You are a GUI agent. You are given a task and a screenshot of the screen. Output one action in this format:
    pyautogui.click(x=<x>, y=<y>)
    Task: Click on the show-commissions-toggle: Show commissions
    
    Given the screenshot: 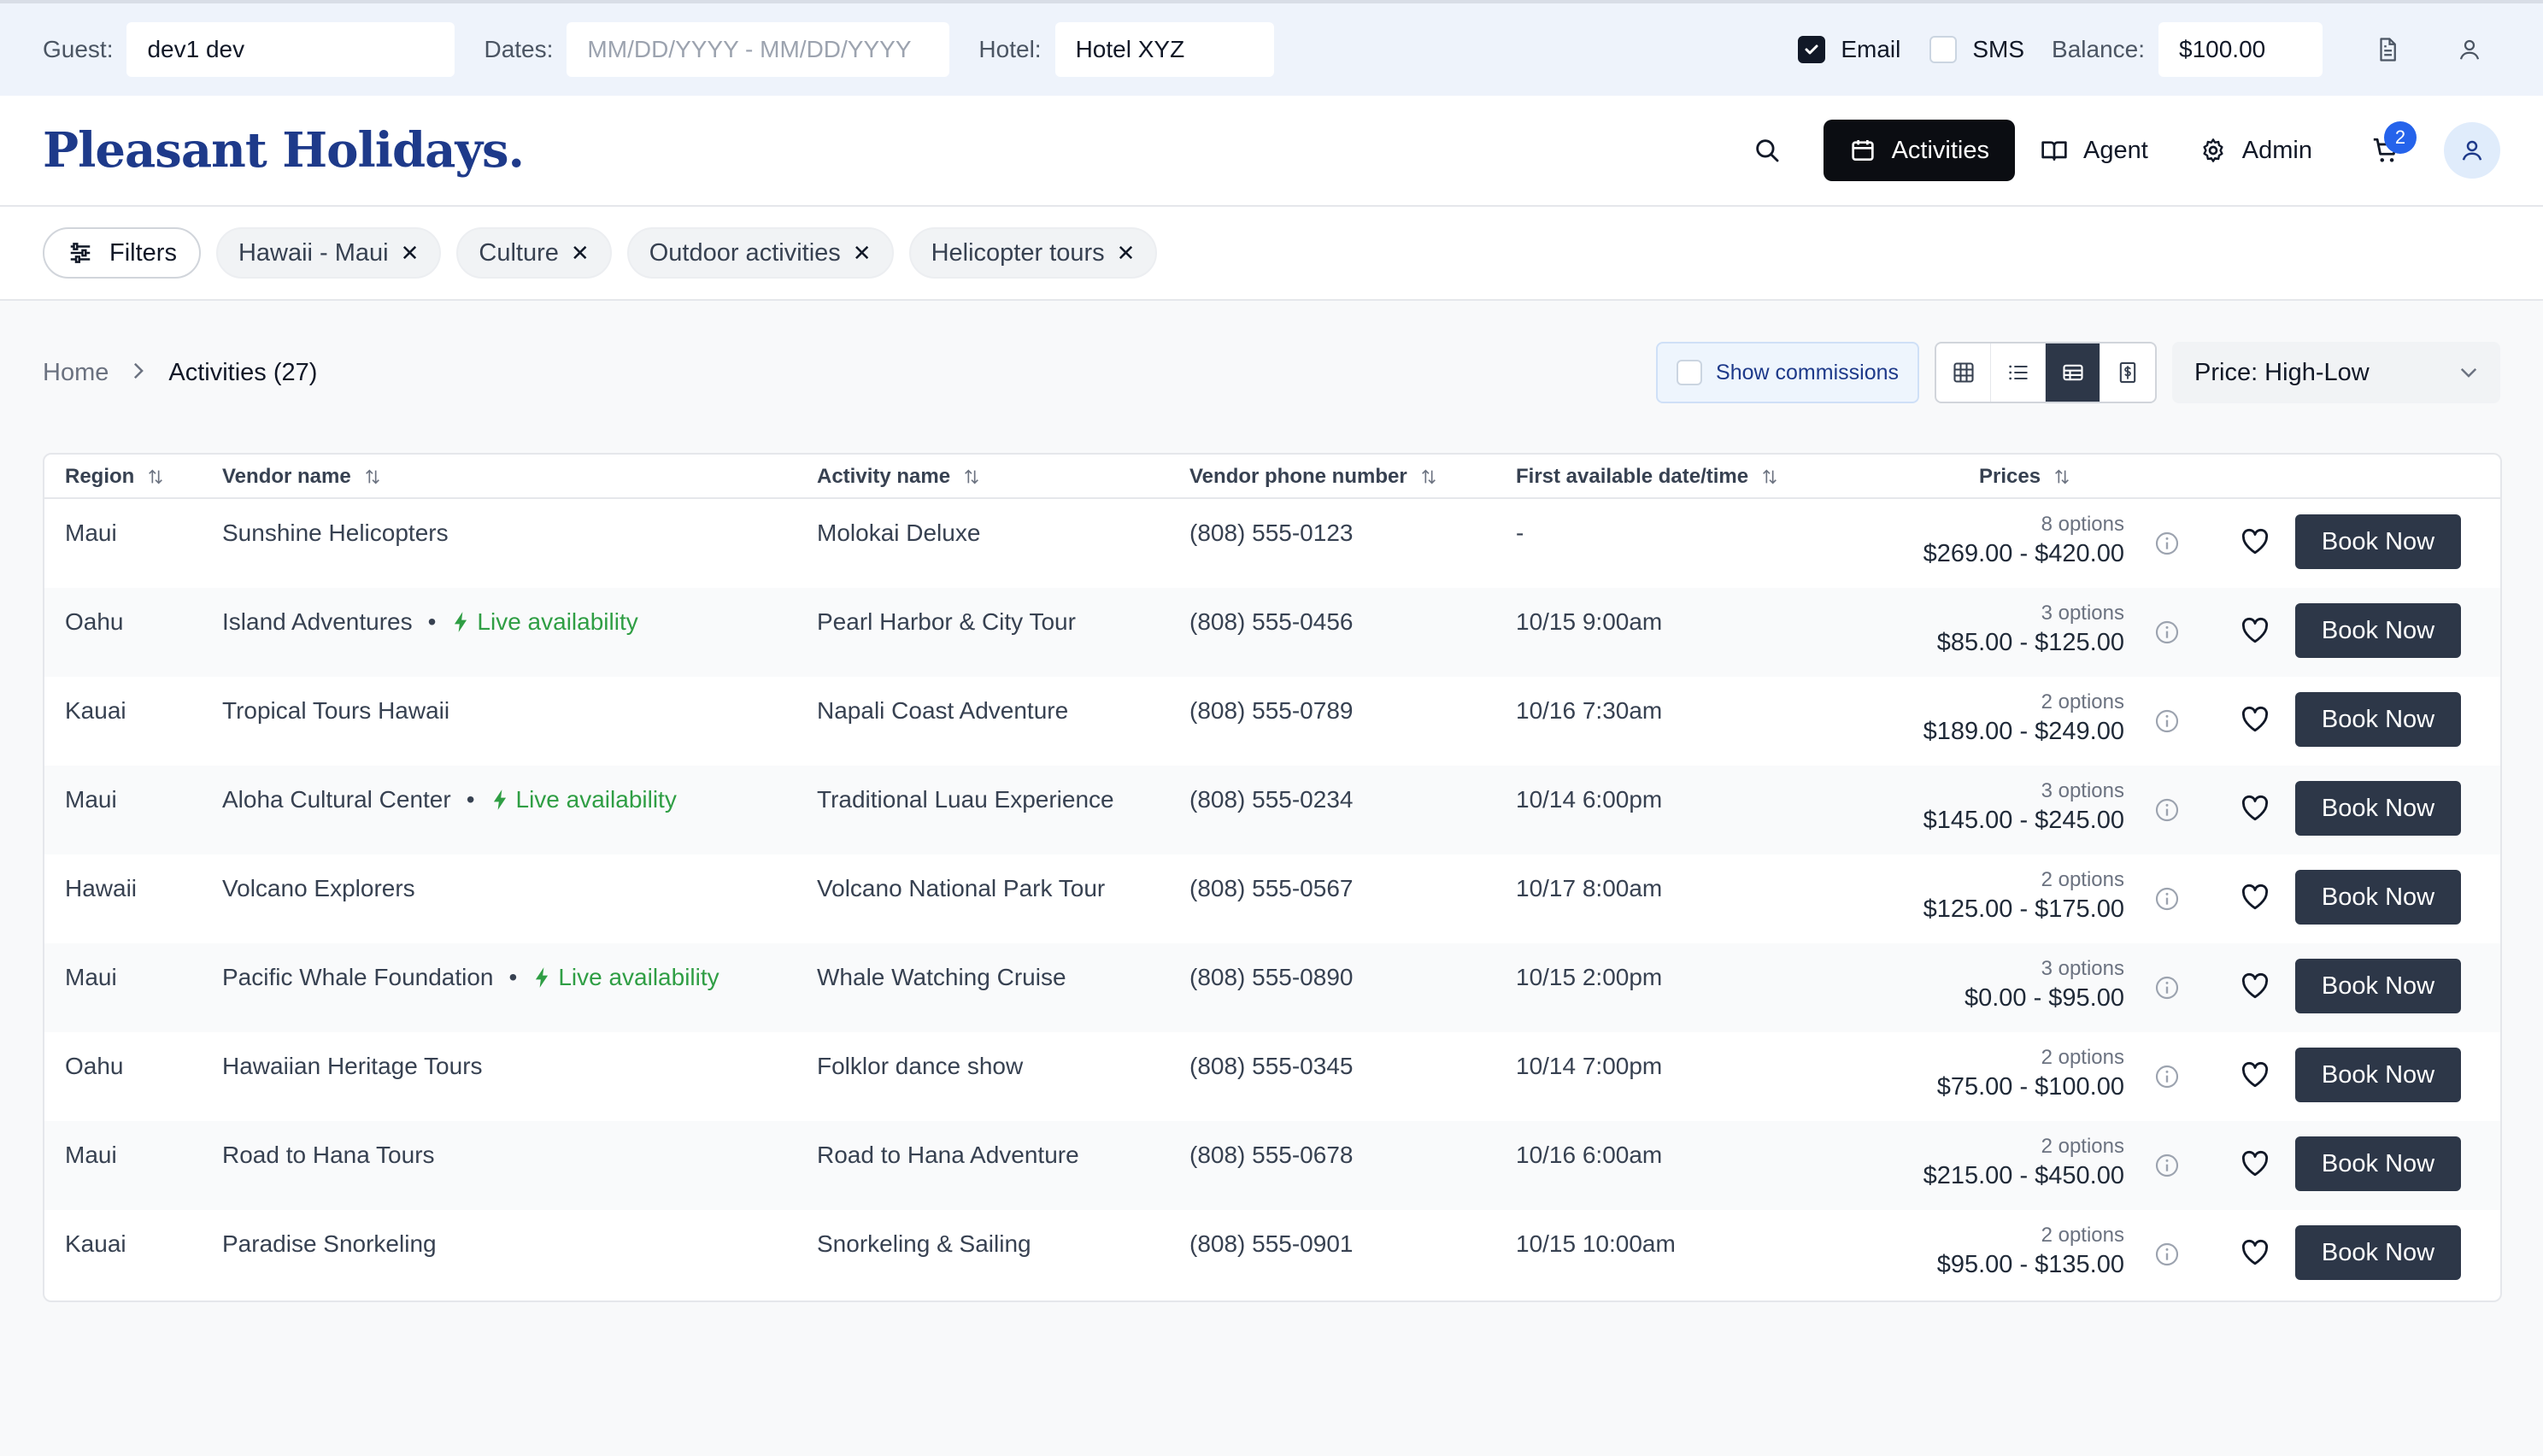 What is the action you would take?
    pyautogui.click(x=1788, y=372)
    